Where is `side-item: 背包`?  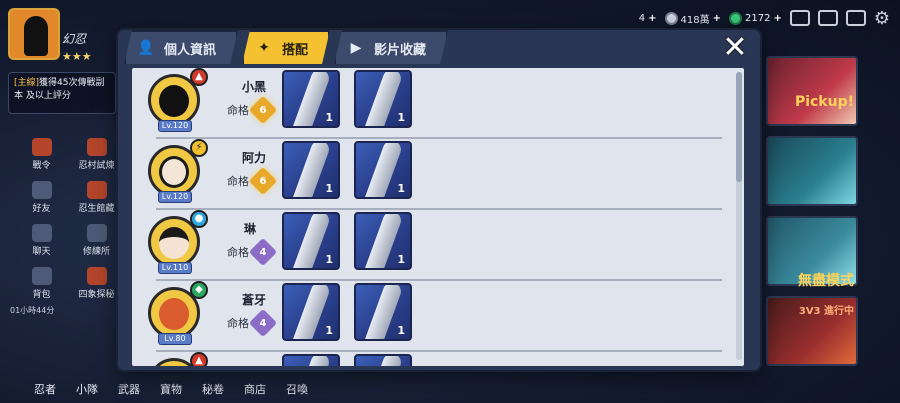
side-item: 背包 is located at coordinates (41, 283).